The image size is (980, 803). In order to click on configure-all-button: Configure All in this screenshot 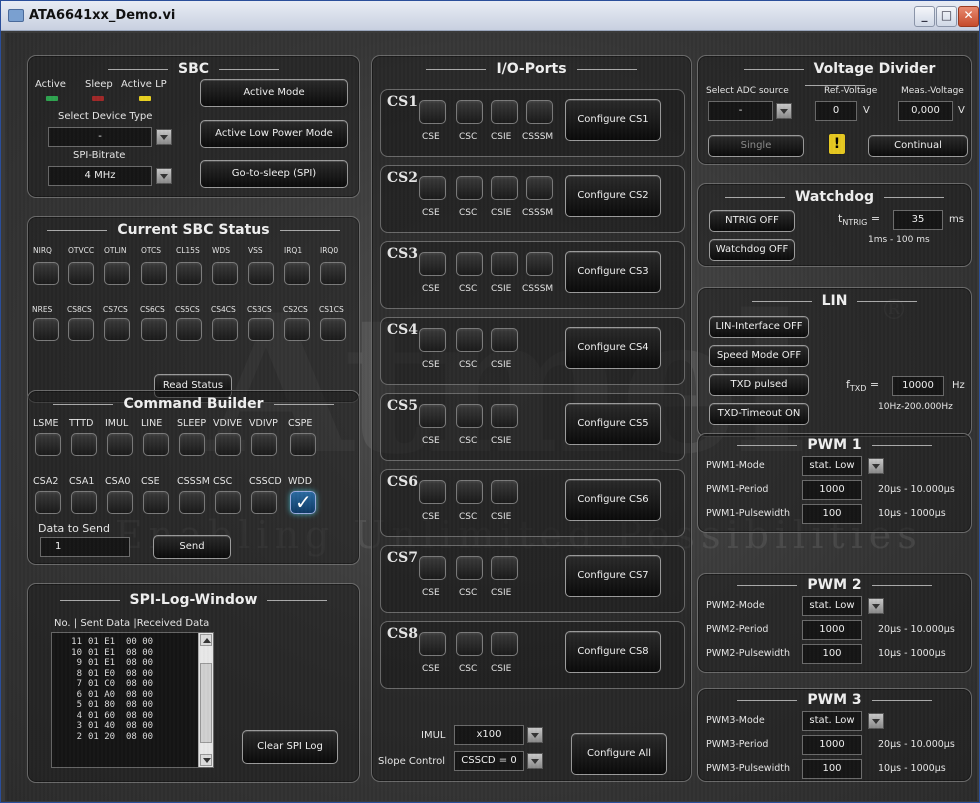, I will do `click(619, 754)`.